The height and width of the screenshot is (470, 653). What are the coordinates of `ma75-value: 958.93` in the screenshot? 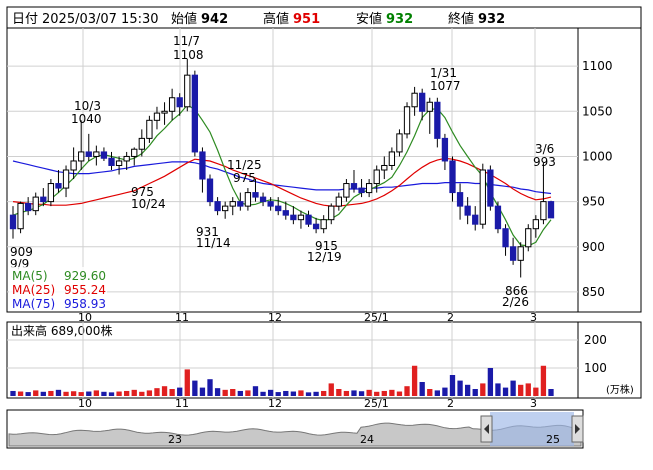 It's located at (85, 304).